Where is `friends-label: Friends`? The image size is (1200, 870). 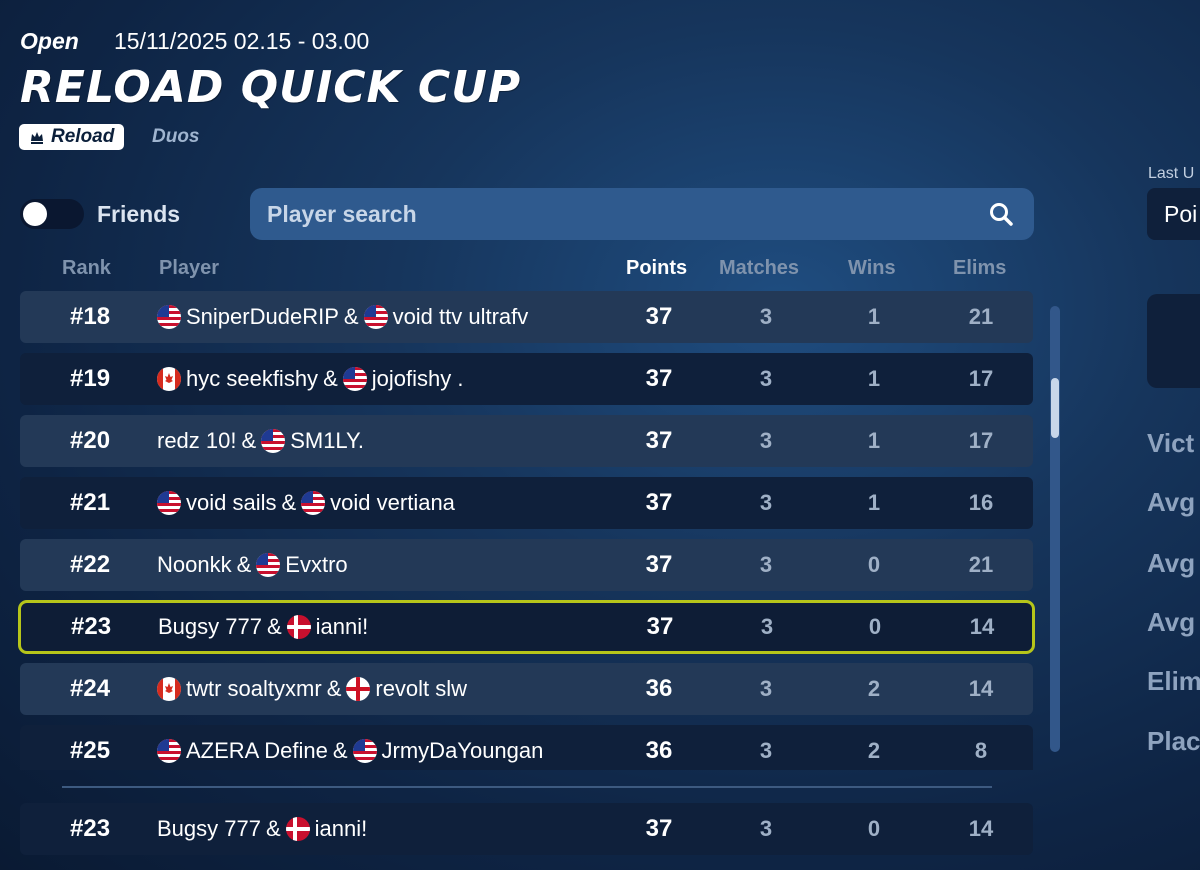
friends-label: Friends is located at coordinates (139, 214).